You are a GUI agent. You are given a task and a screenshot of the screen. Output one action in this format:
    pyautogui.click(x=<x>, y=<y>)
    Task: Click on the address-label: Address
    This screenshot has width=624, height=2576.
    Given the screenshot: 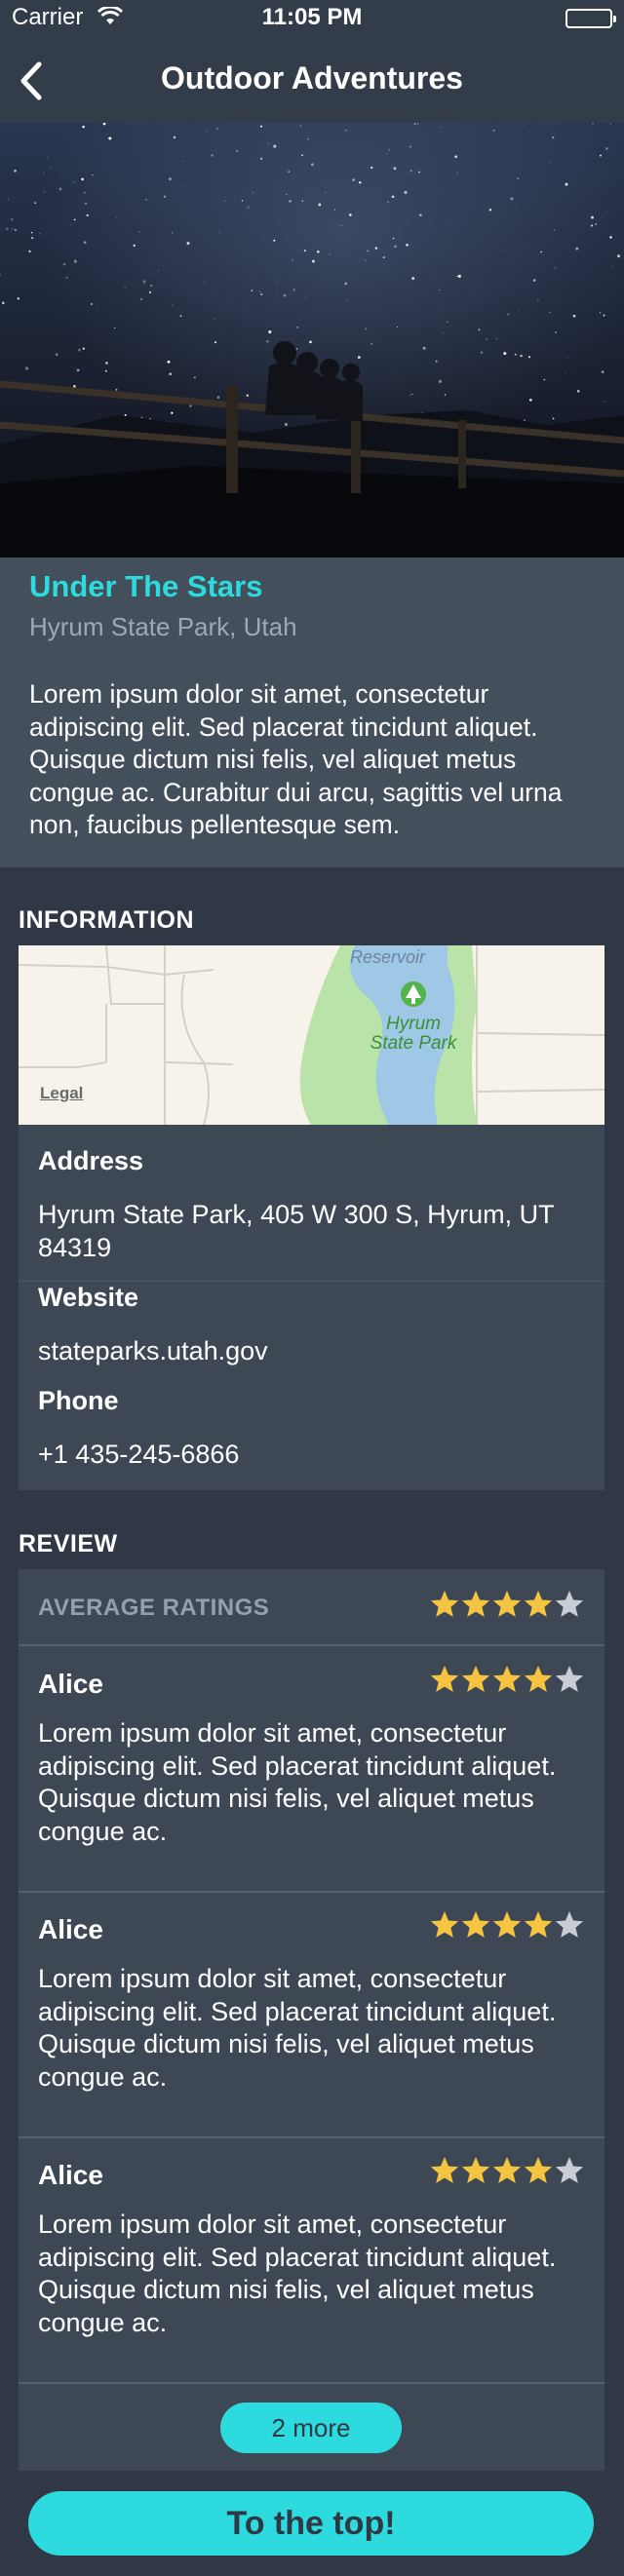 What is the action you would take?
    pyautogui.click(x=91, y=1160)
    